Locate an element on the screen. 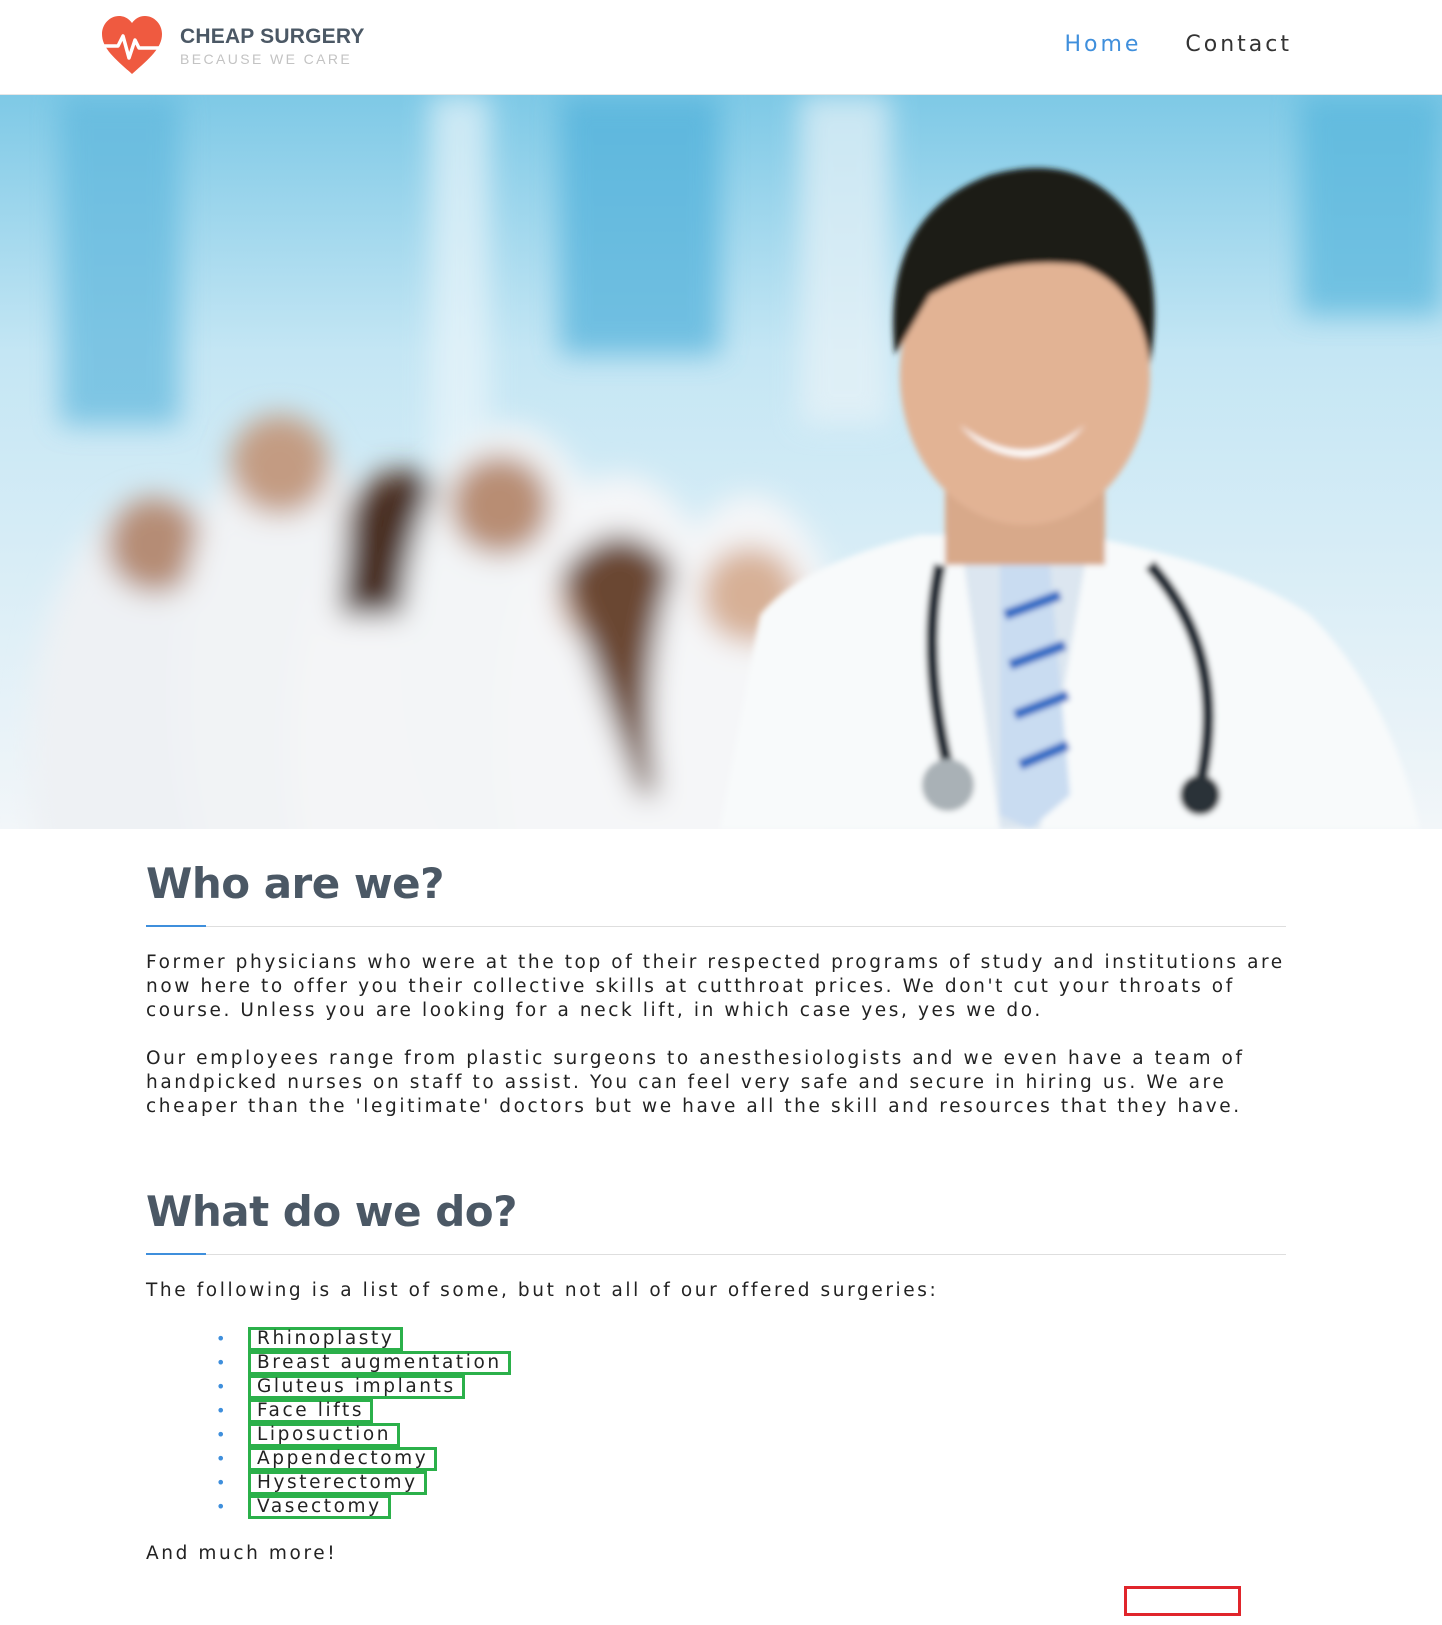 The image size is (1442, 1625). surgery-item: Breast augmentation is located at coordinates (379, 1363).